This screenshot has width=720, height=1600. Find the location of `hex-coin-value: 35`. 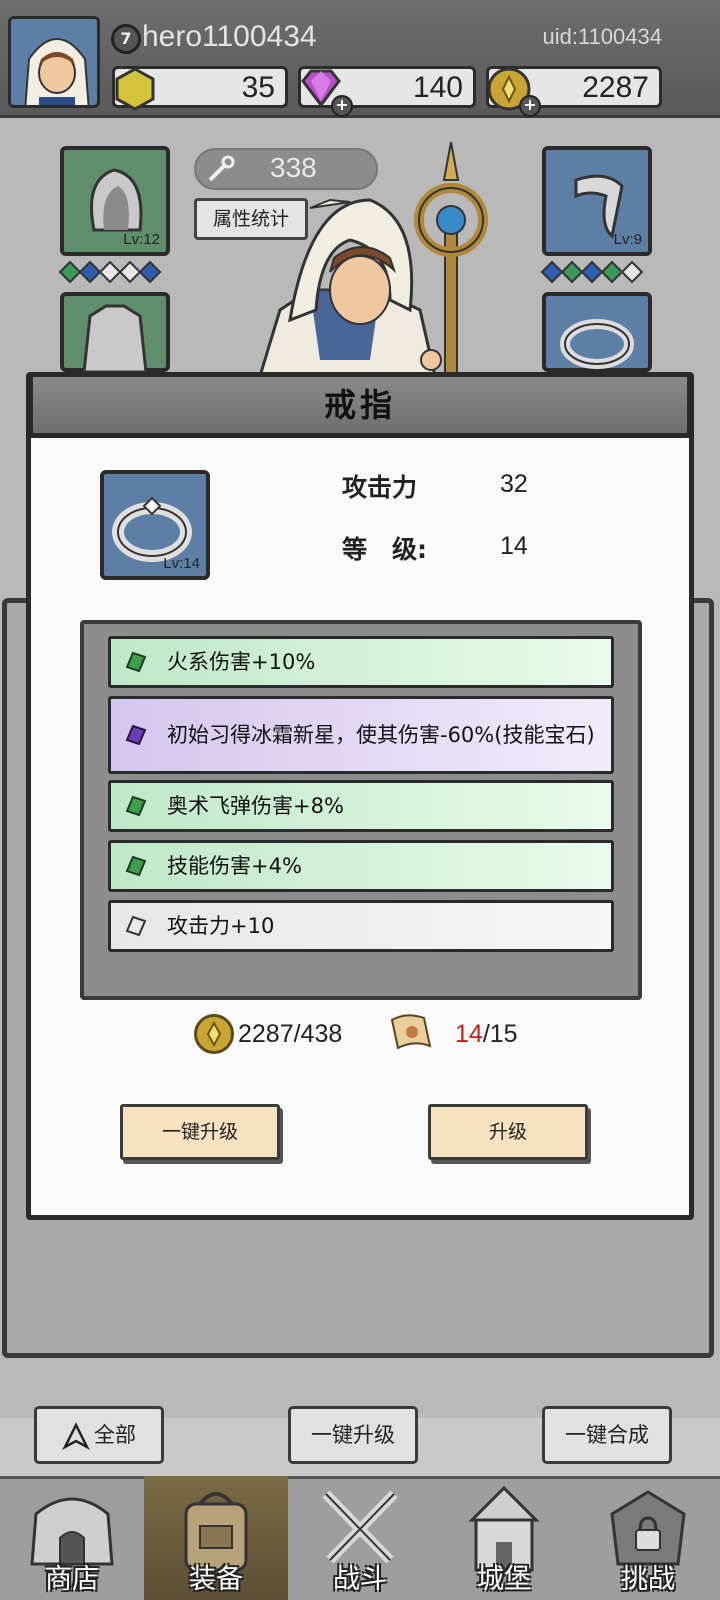

hex-coin-value: 35 is located at coordinates (258, 87).